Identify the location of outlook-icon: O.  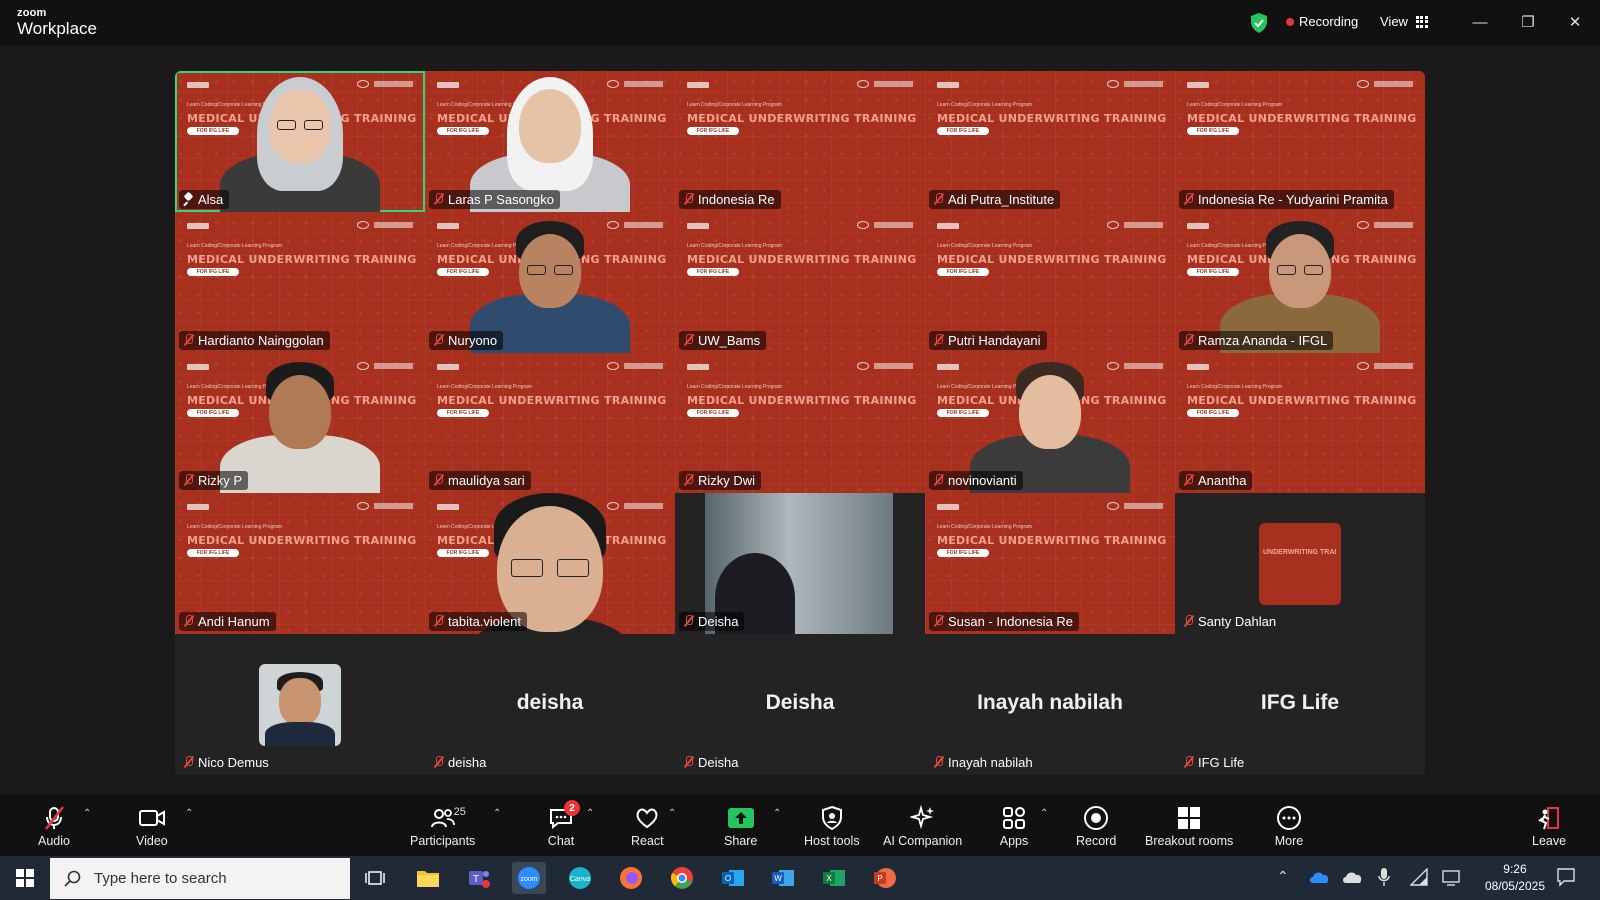
(733, 878).